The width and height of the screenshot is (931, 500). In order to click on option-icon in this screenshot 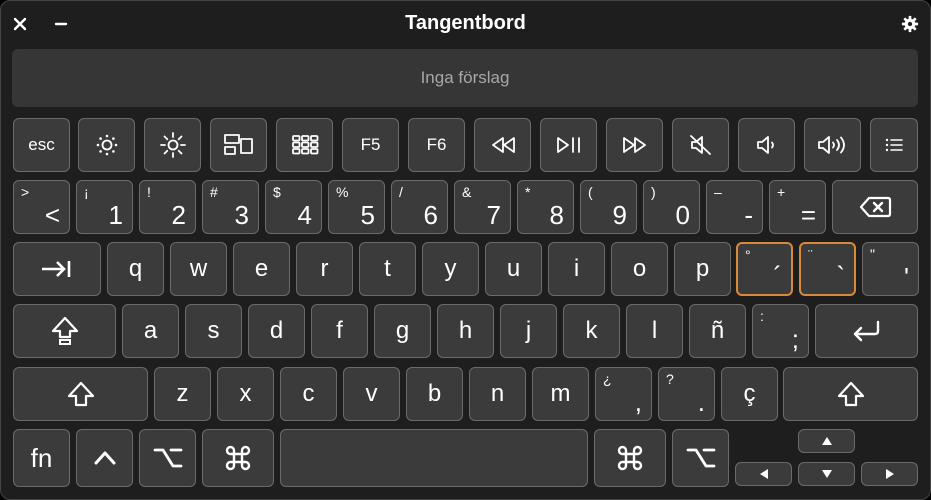, I will do `click(700, 458)`.